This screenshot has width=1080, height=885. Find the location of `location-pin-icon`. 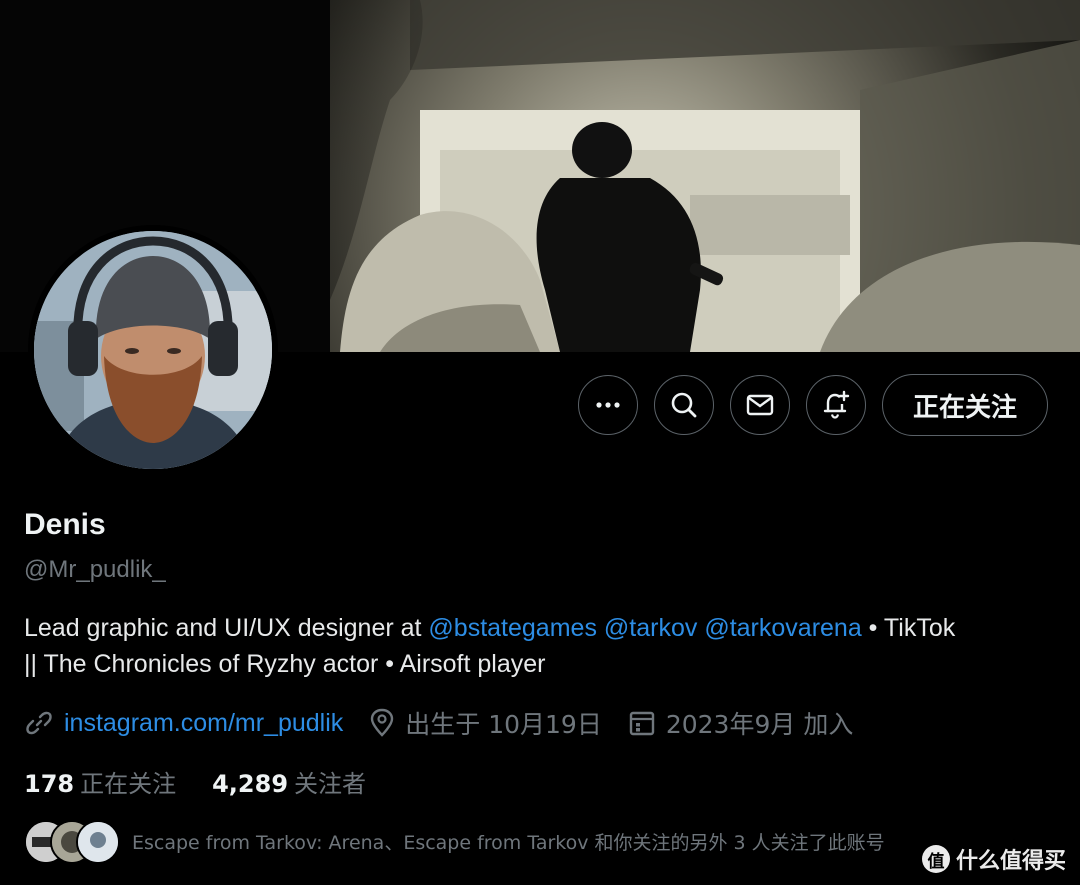

location-pin-icon is located at coordinates (382, 722).